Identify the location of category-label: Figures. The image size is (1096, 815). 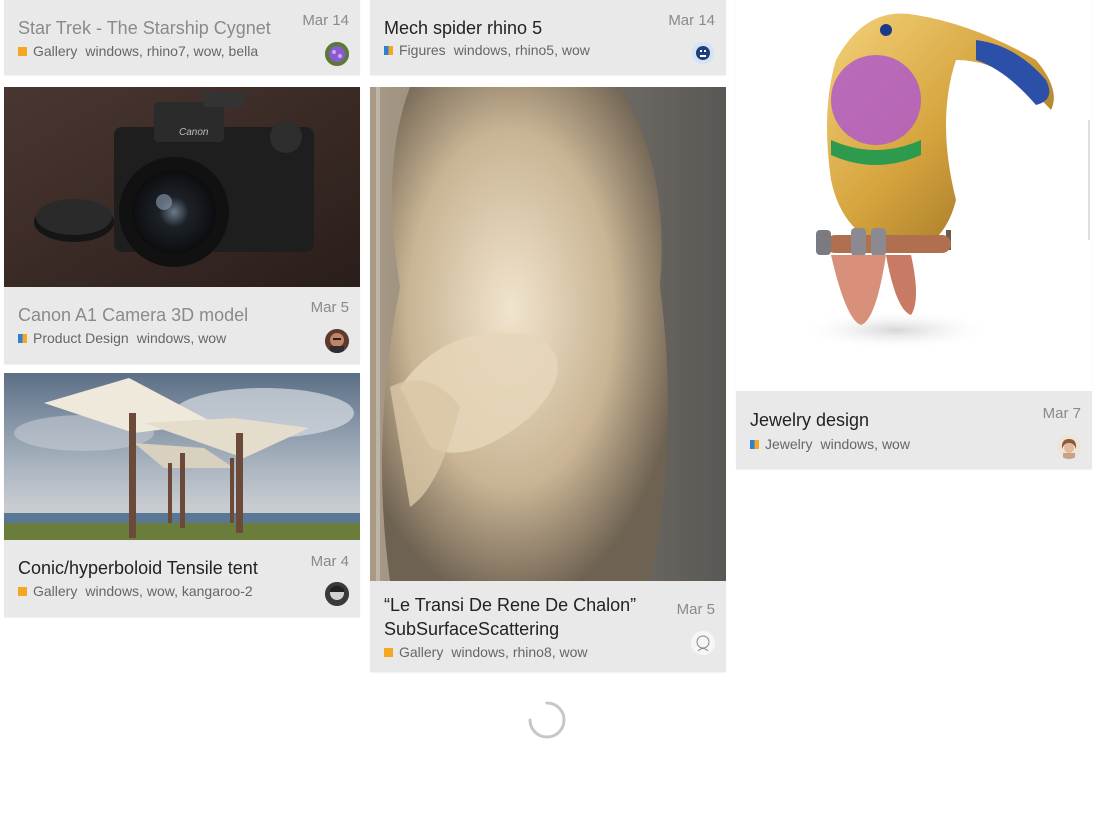
(422, 50).